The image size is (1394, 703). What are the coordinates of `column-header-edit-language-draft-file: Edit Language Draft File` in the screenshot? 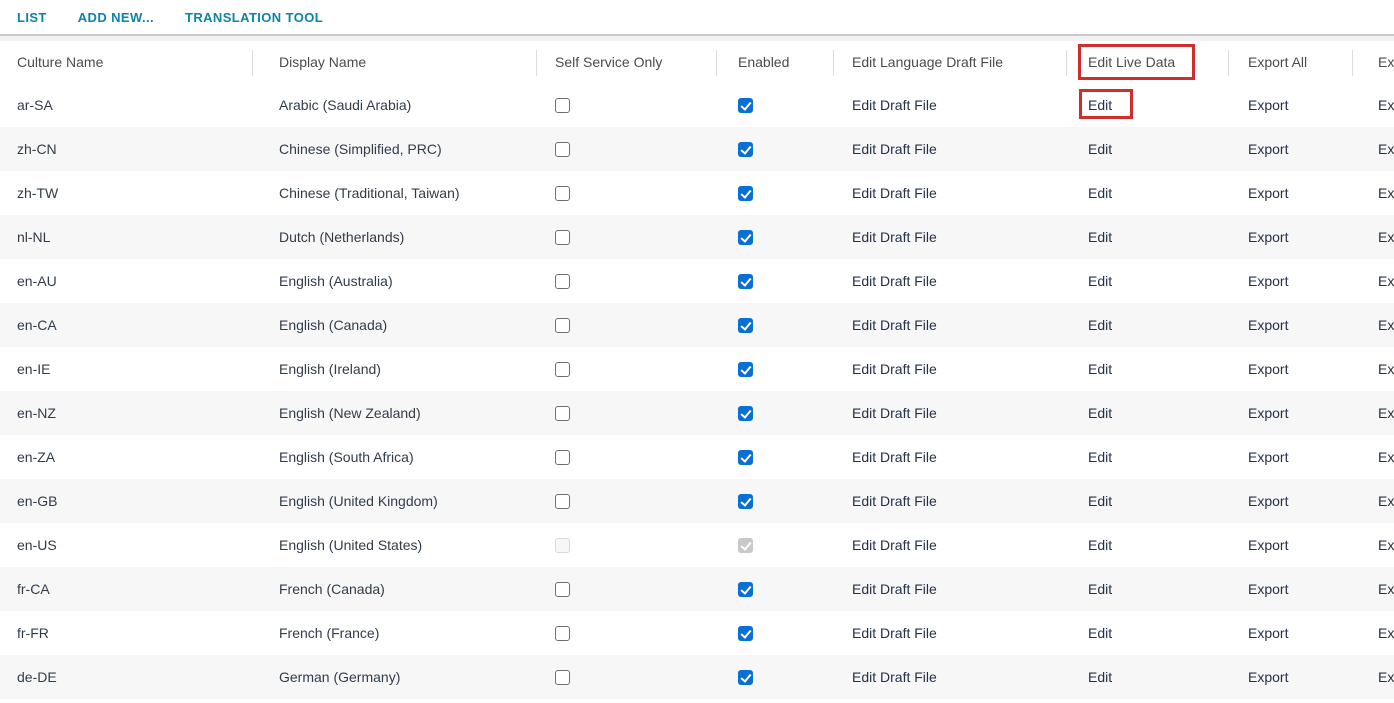 It's located at (949, 62).